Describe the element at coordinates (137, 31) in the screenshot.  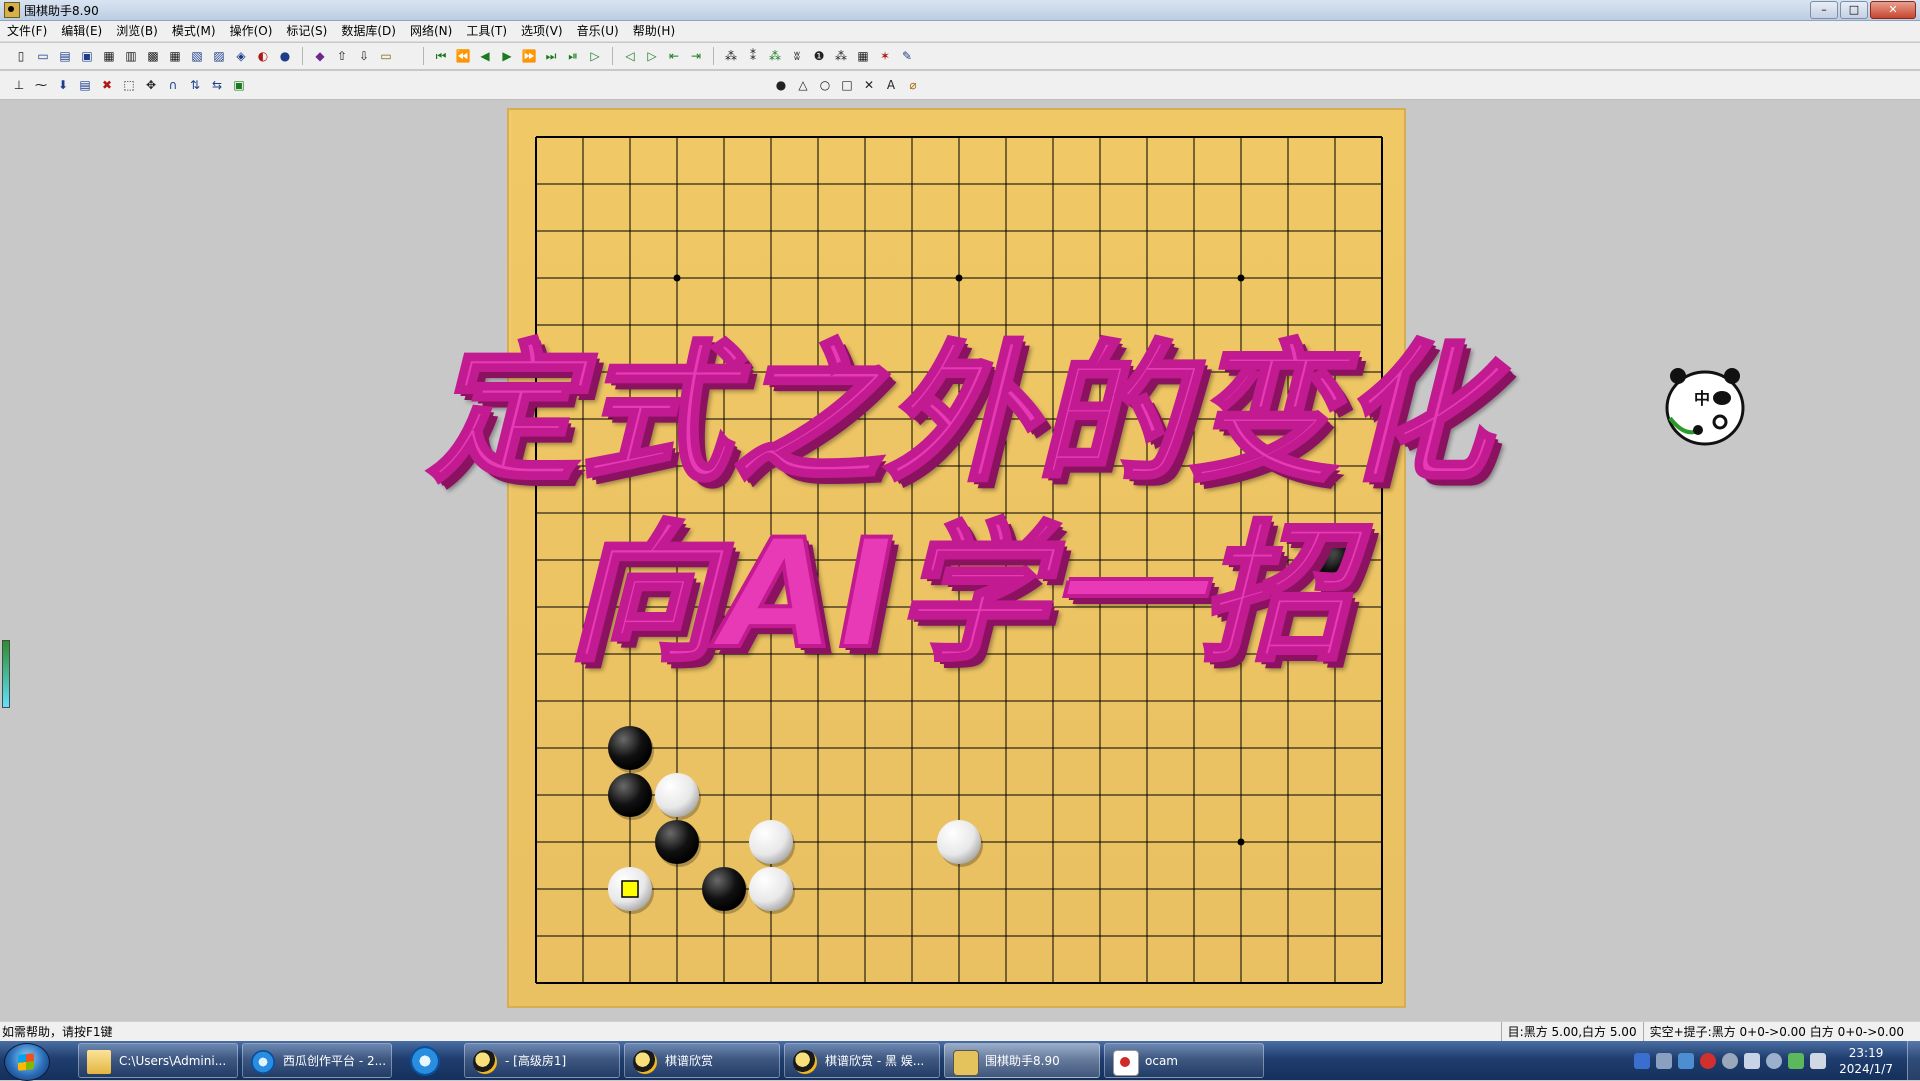
I see `menu-browse: 浏览(B)` at that location.